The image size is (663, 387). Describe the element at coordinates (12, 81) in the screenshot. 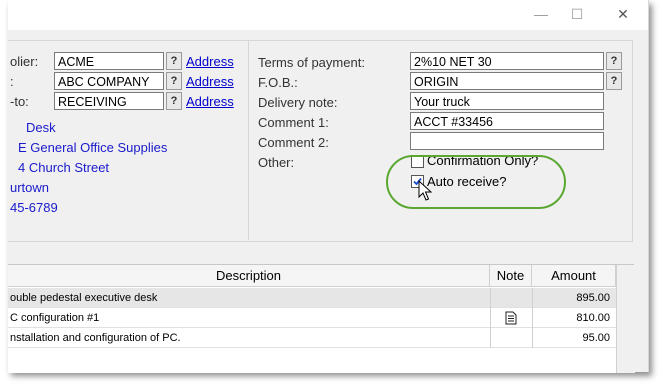

I see `ship-label: :` at that location.